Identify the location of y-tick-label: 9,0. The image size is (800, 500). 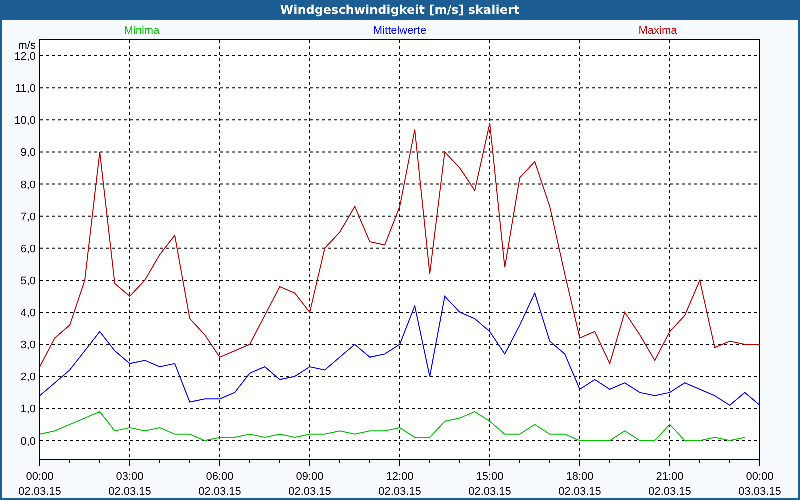
(28, 153).